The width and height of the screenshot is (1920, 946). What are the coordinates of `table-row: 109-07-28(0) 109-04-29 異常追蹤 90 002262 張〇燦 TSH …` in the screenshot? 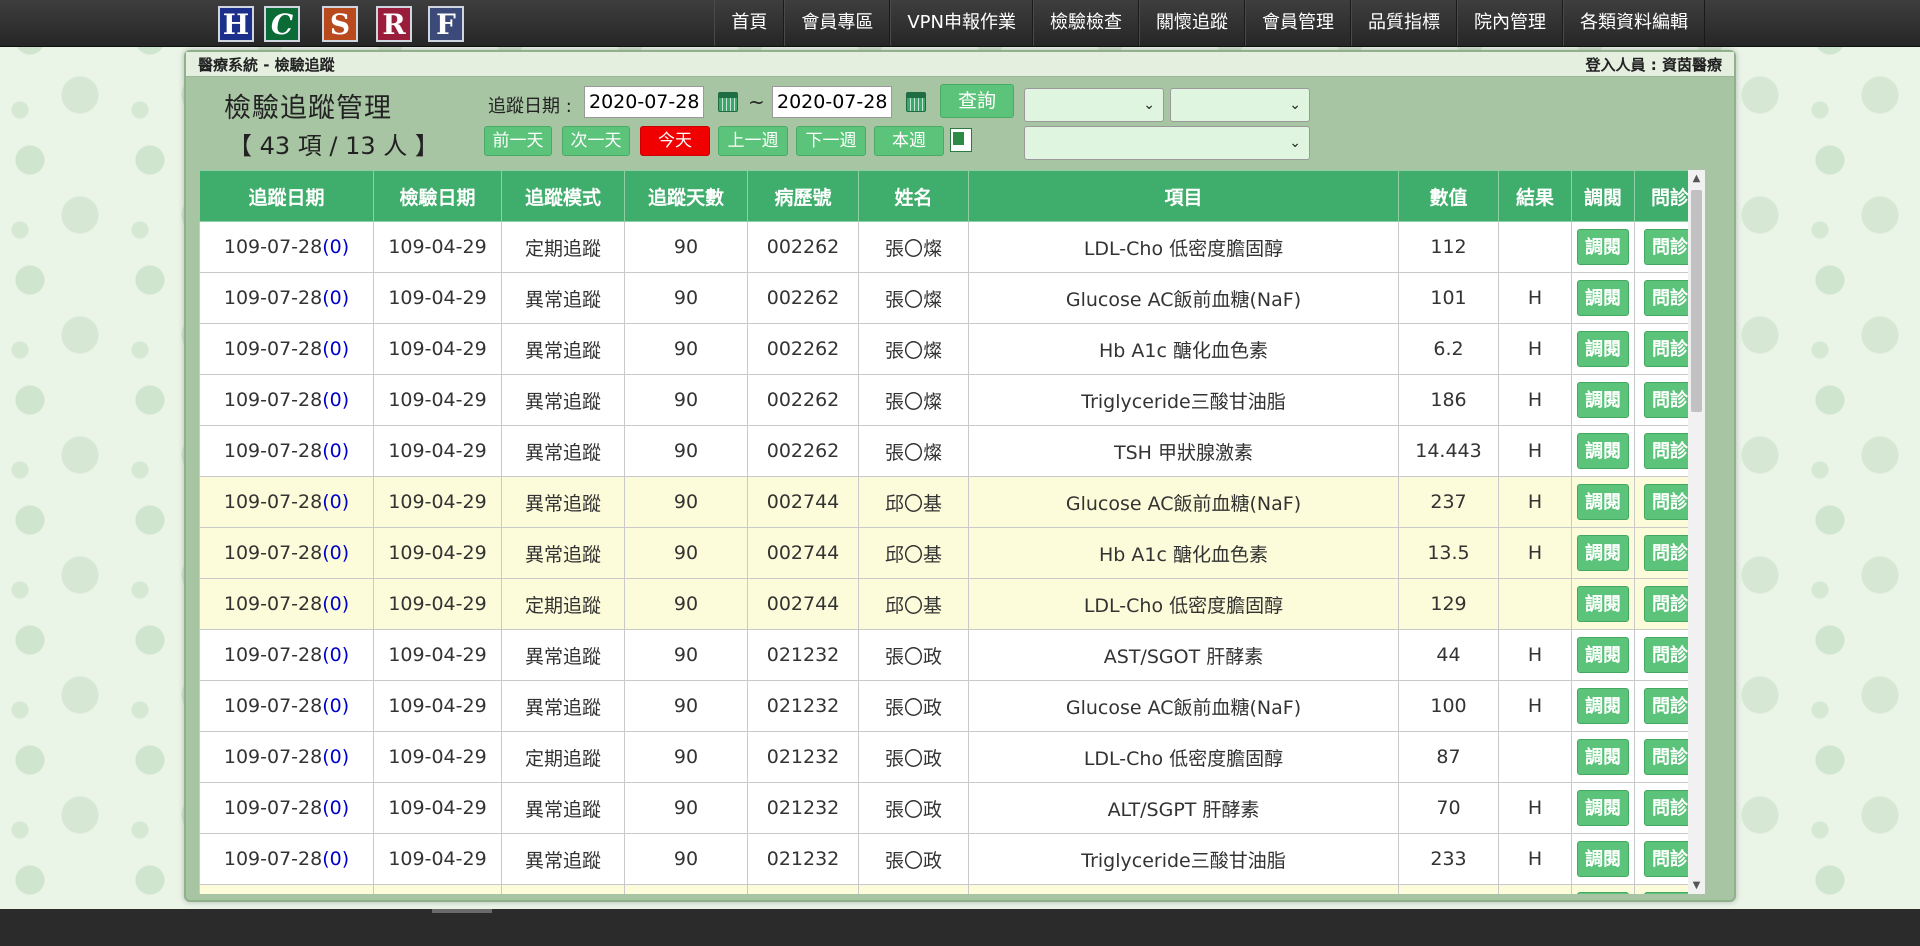 It's located at (952, 451).